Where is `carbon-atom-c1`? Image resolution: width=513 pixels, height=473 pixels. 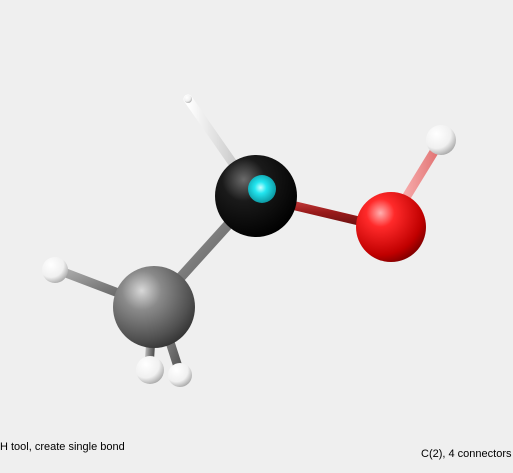 carbon-atom-c1 is located at coordinates (154, 307).